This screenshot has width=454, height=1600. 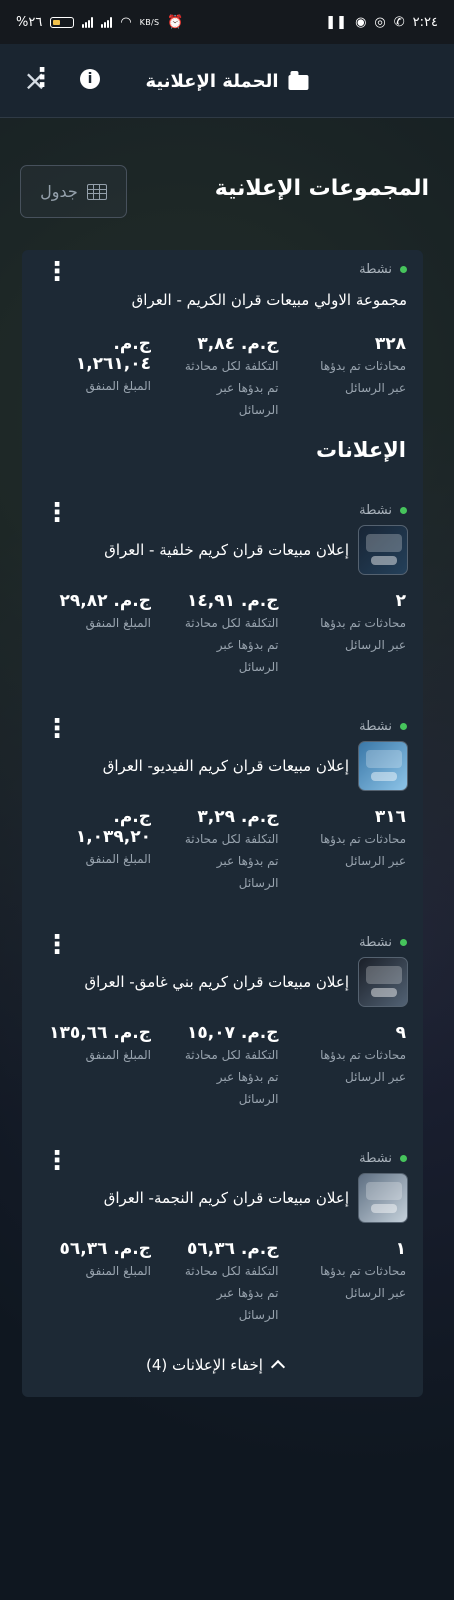 What do you see at coordinates (350, 377) in the screenshot?
I see `metric-conversations: ٣٢٨ محادثات تم بدؤها عبر الرسائل` at bounding box center [350, 377].